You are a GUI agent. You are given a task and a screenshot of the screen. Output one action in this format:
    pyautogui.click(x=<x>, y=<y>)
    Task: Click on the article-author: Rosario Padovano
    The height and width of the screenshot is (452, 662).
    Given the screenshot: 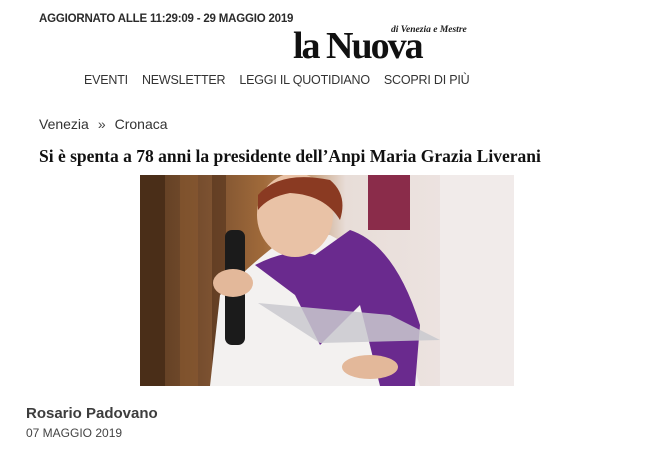 What is the action you would take?
    pyautogui.click(x=92, y=413)
    